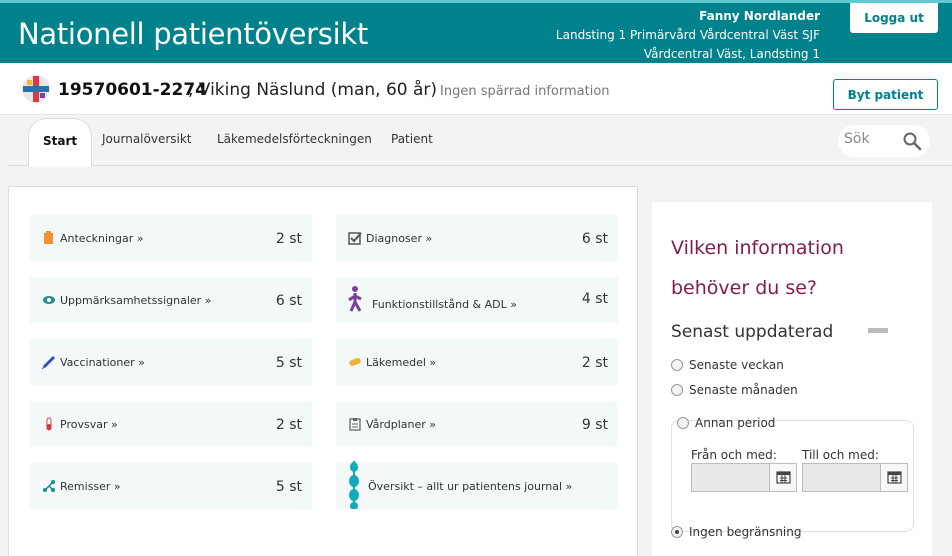  What do you see at coordinates (401, 362) in the screenshot?
I see `tile-label: Läkemedel »` at bounding box center [401, 362].